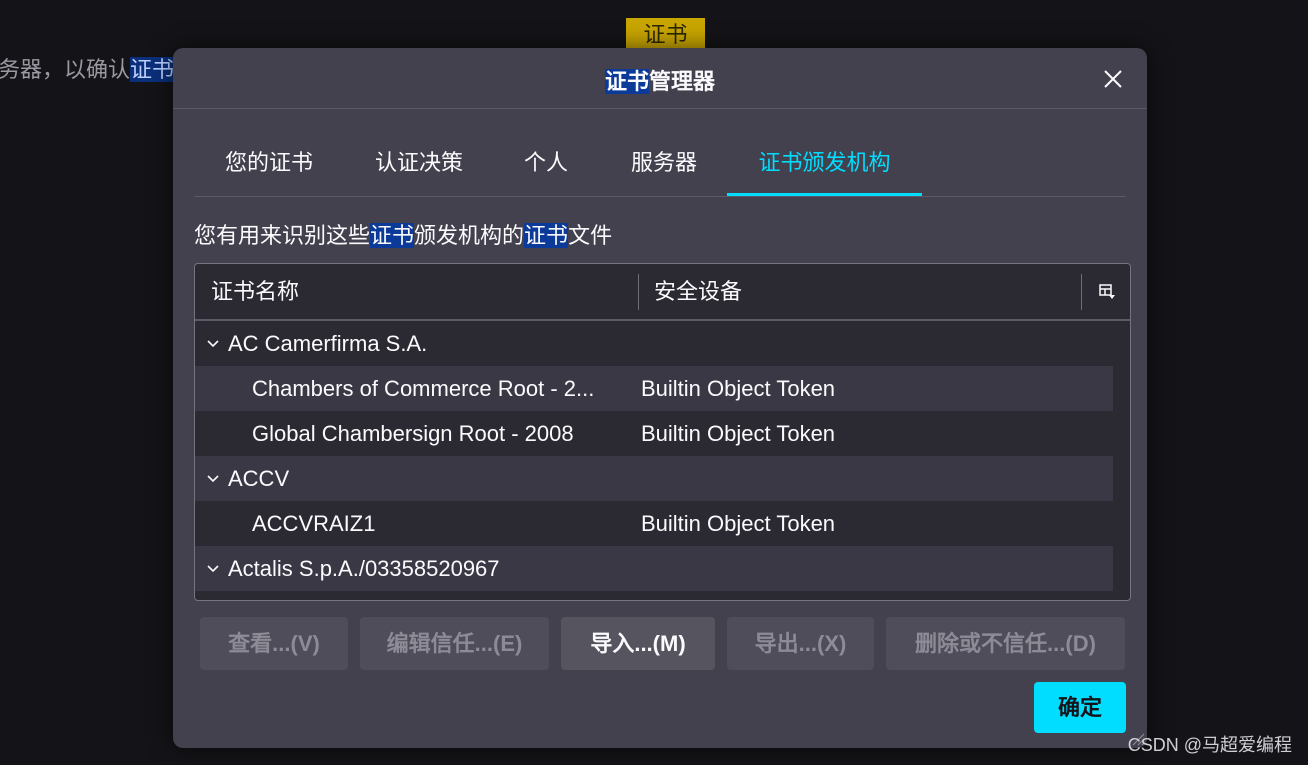 This screenshot has height=765, width=1308. I want to click on watermark: CSDN @马超爱编程, so click(1209, 745).